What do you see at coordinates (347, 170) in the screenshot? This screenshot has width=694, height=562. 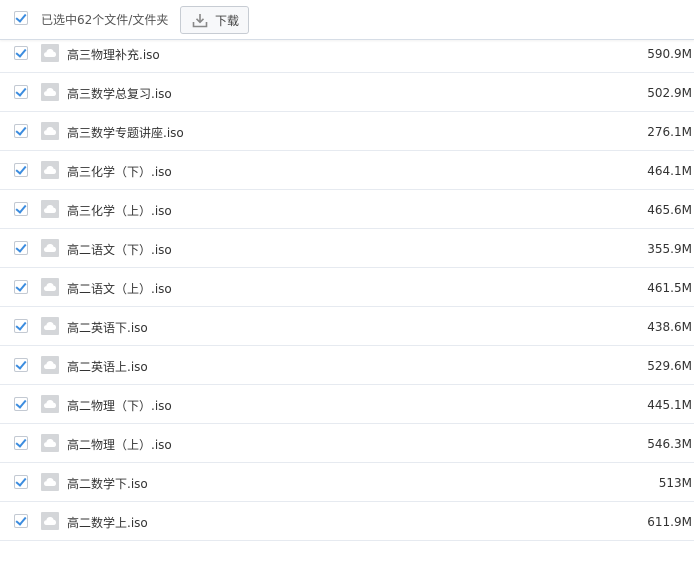 I see `file-row: 高三化学（下）.iso 464.1M` at bounding box center [347, 170].